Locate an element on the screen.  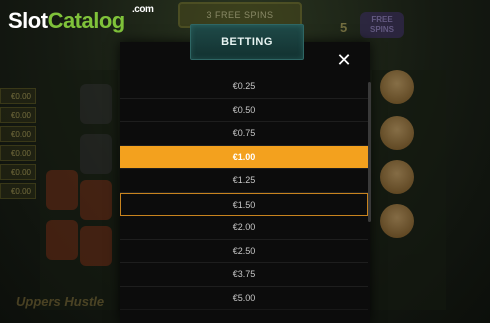
close-icon: ✕ is located at coordinates (344, 60).